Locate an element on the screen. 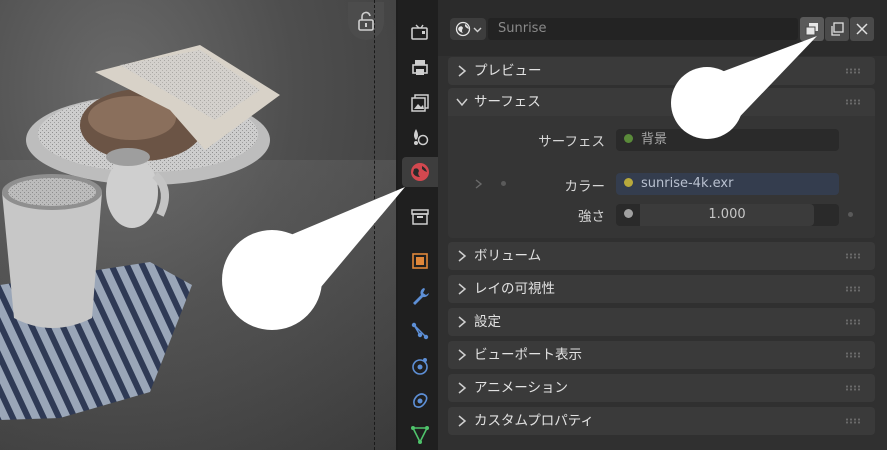 The height and width of the screenshot is (450, 887). fake-user-button is located at coordinates (812, 29).